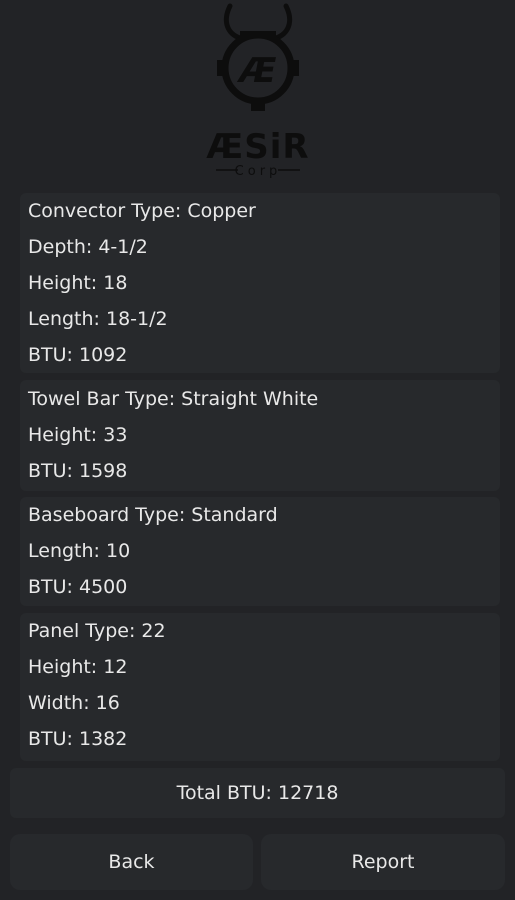 This screenshot has height=900, width=515. What do you see at coordinates (88, 247) in the screenshot?
I see `convector-depth: Depth: 4-1/2` at bounding box center [88, 247].